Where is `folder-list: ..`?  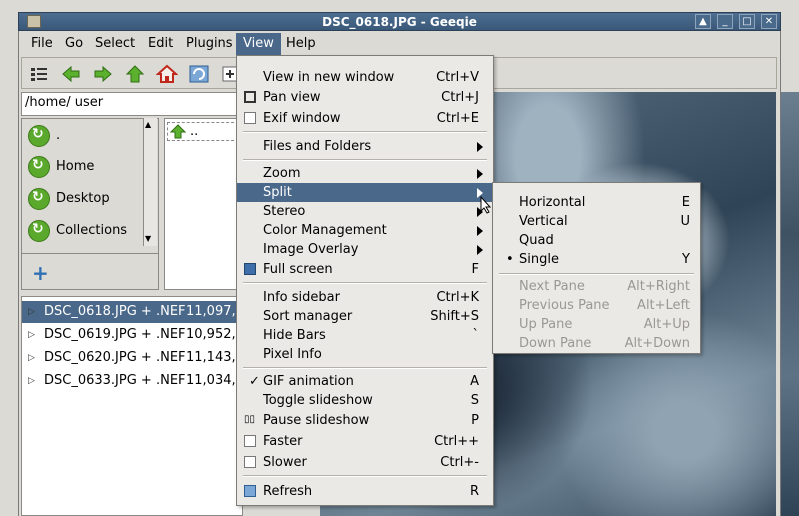 folder-list: .. is located at coordinates (203, 204).